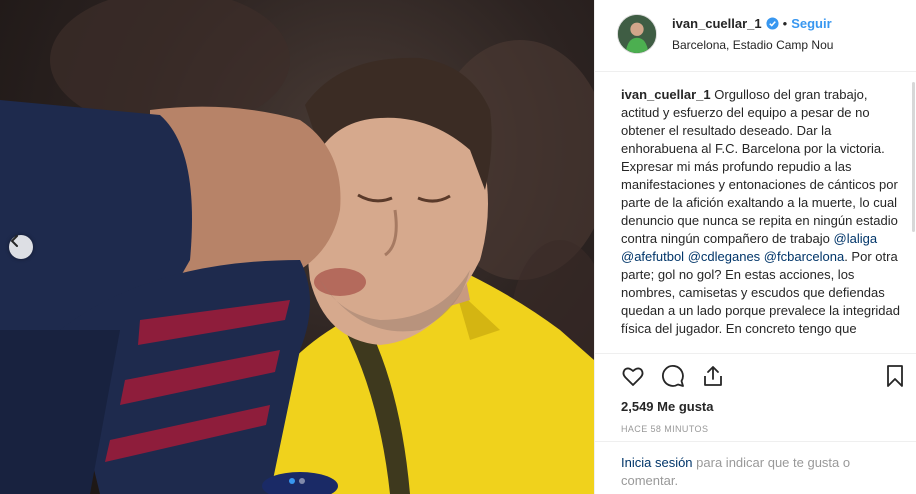 This screenshot has height=494, width=916. What do you see at coordinates (752, 45) in the screenshot?
I see `location-link: Barcelona, Estadio Camp Nou` at bounding box center [752, 45].